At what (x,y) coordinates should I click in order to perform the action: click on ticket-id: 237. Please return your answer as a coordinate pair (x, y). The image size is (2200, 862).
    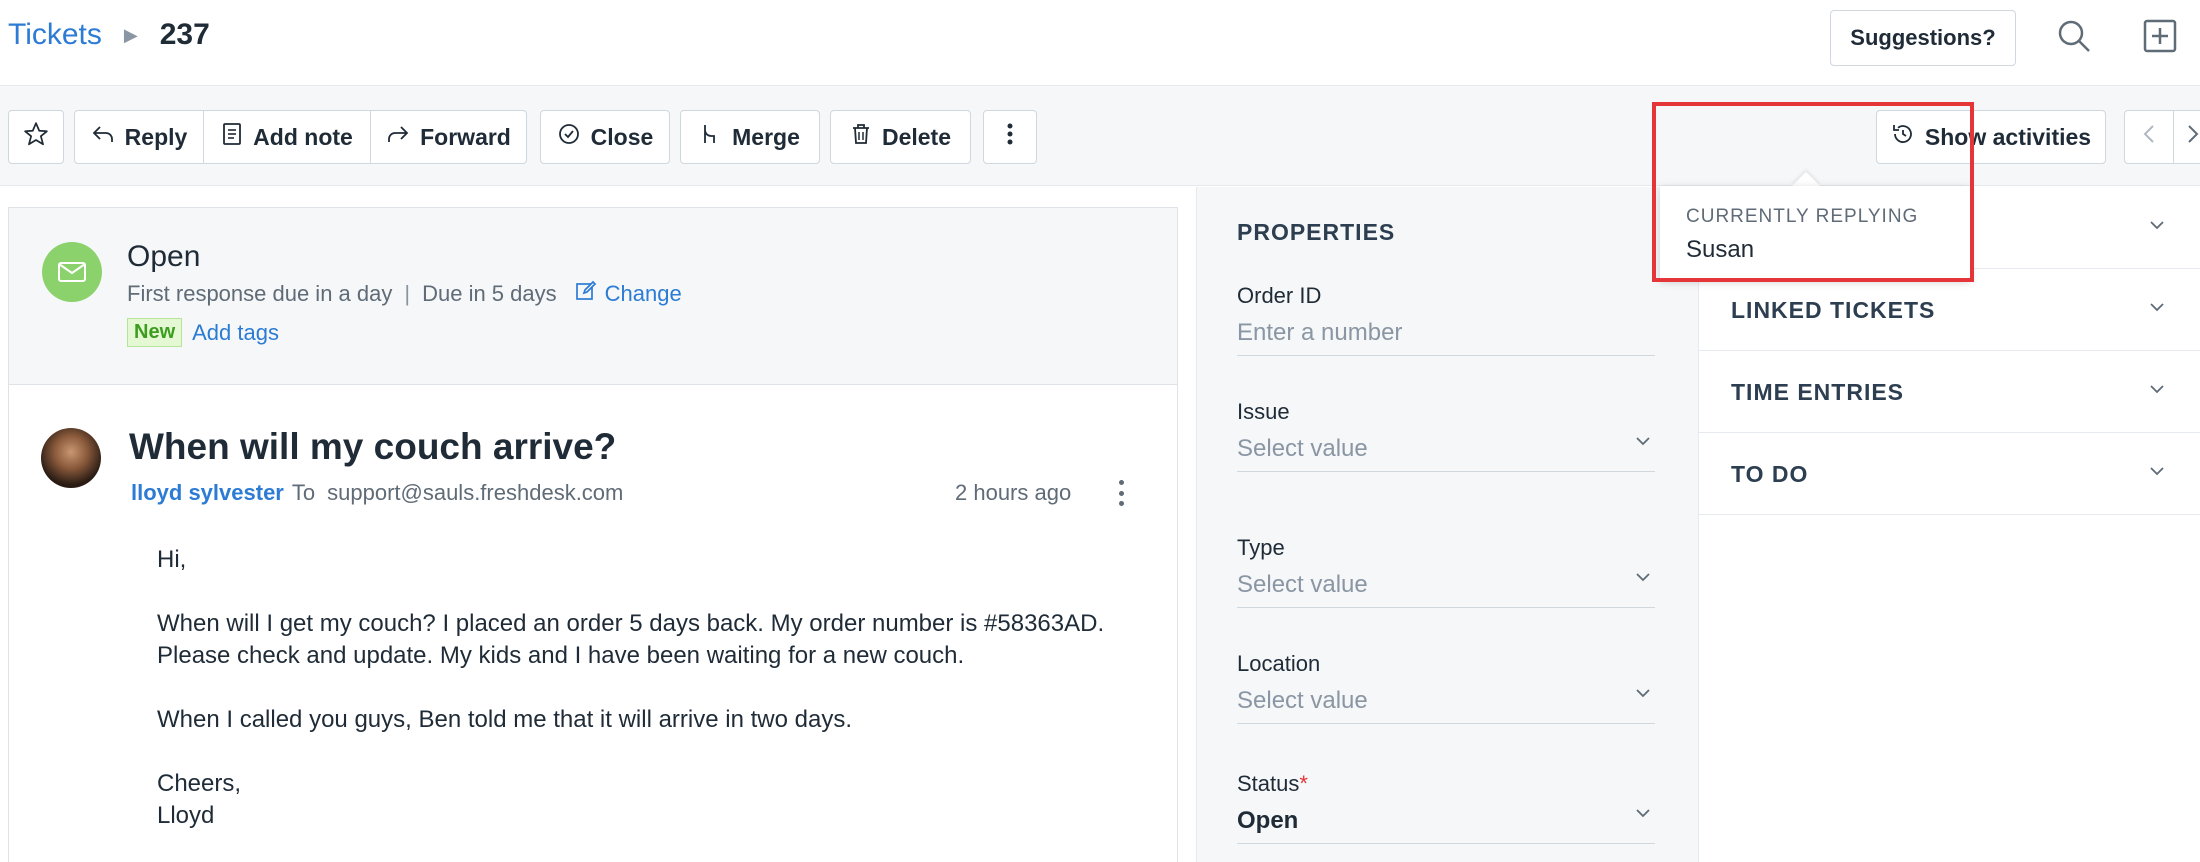
    Looking at the image, I should click on (184, 34).